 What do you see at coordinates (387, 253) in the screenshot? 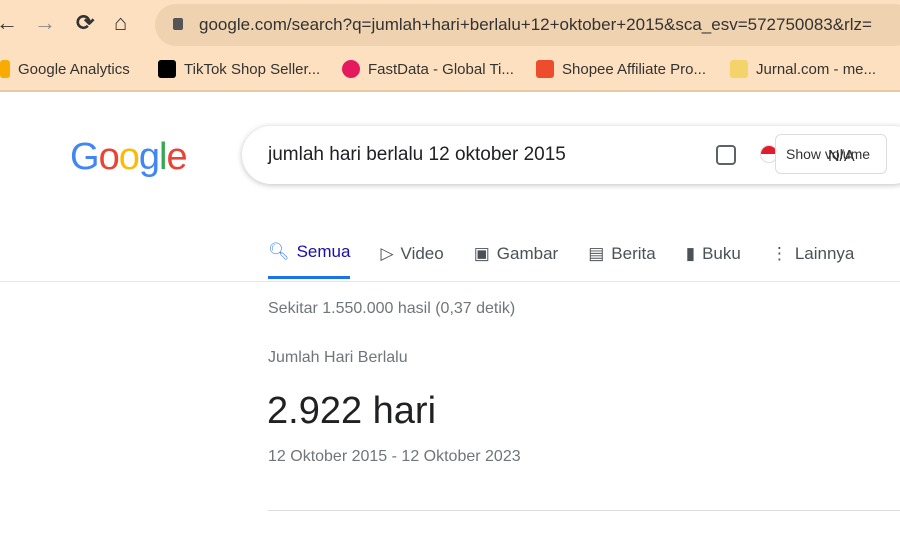
I see `play-icon: ▷` at bounding box center [387, 253].